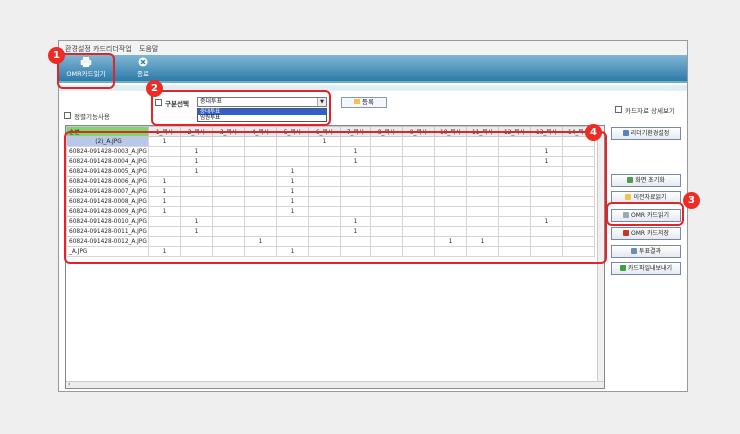 The image size is (740, 434). Describe the element at coordinates (373, 69) in the screenshot. I see `toolbar: OMR카드읽기 종료` at that location.